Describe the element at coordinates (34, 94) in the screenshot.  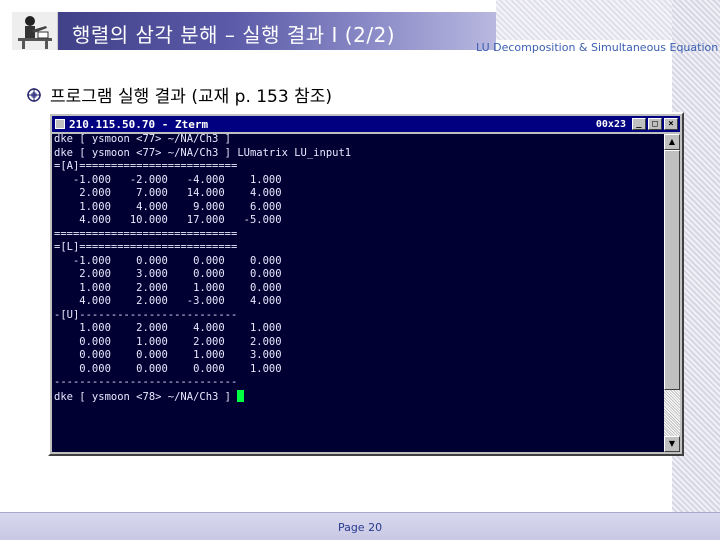
I see `bullet-ornament-icon` at that location.